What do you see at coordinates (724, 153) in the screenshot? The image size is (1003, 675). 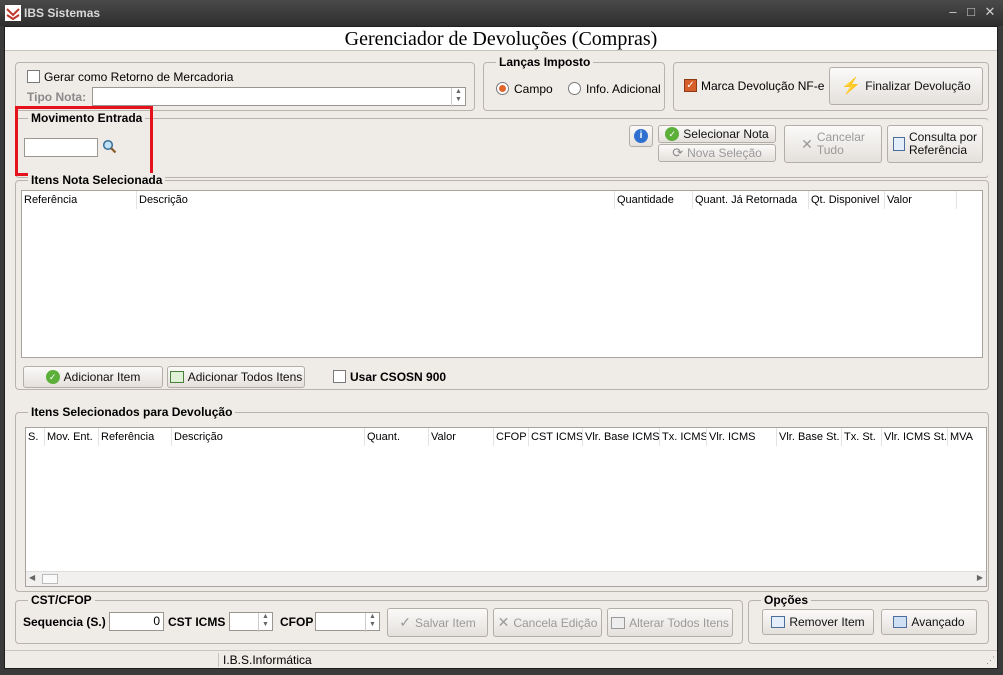 I see `nova-selecao-label: Nova Seleção` at bounding box center [724, 153].